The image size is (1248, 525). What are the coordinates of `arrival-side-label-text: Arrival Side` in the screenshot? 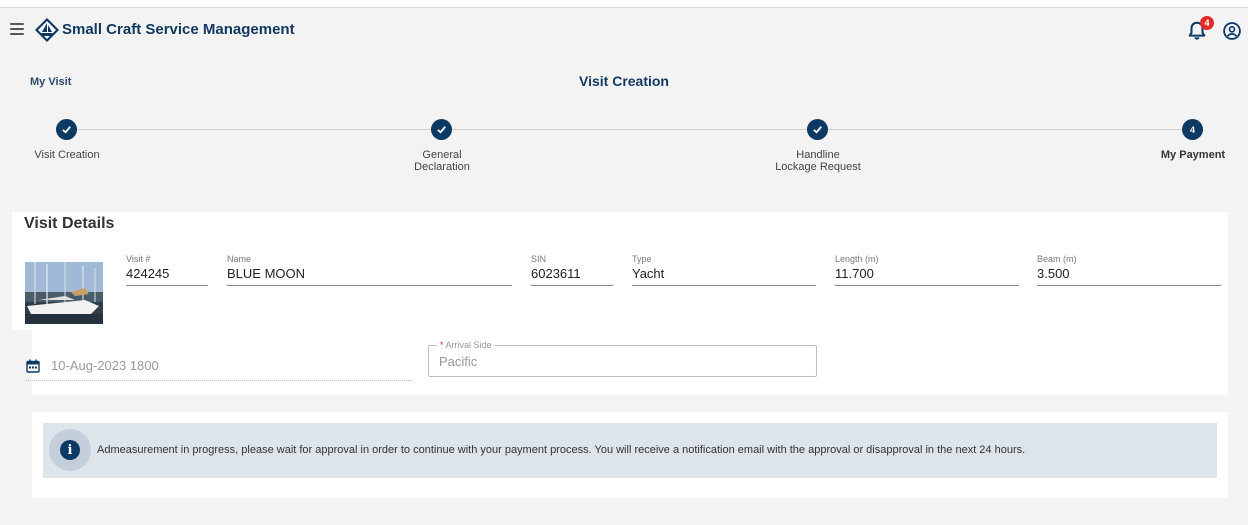 It's located at (468, 345).